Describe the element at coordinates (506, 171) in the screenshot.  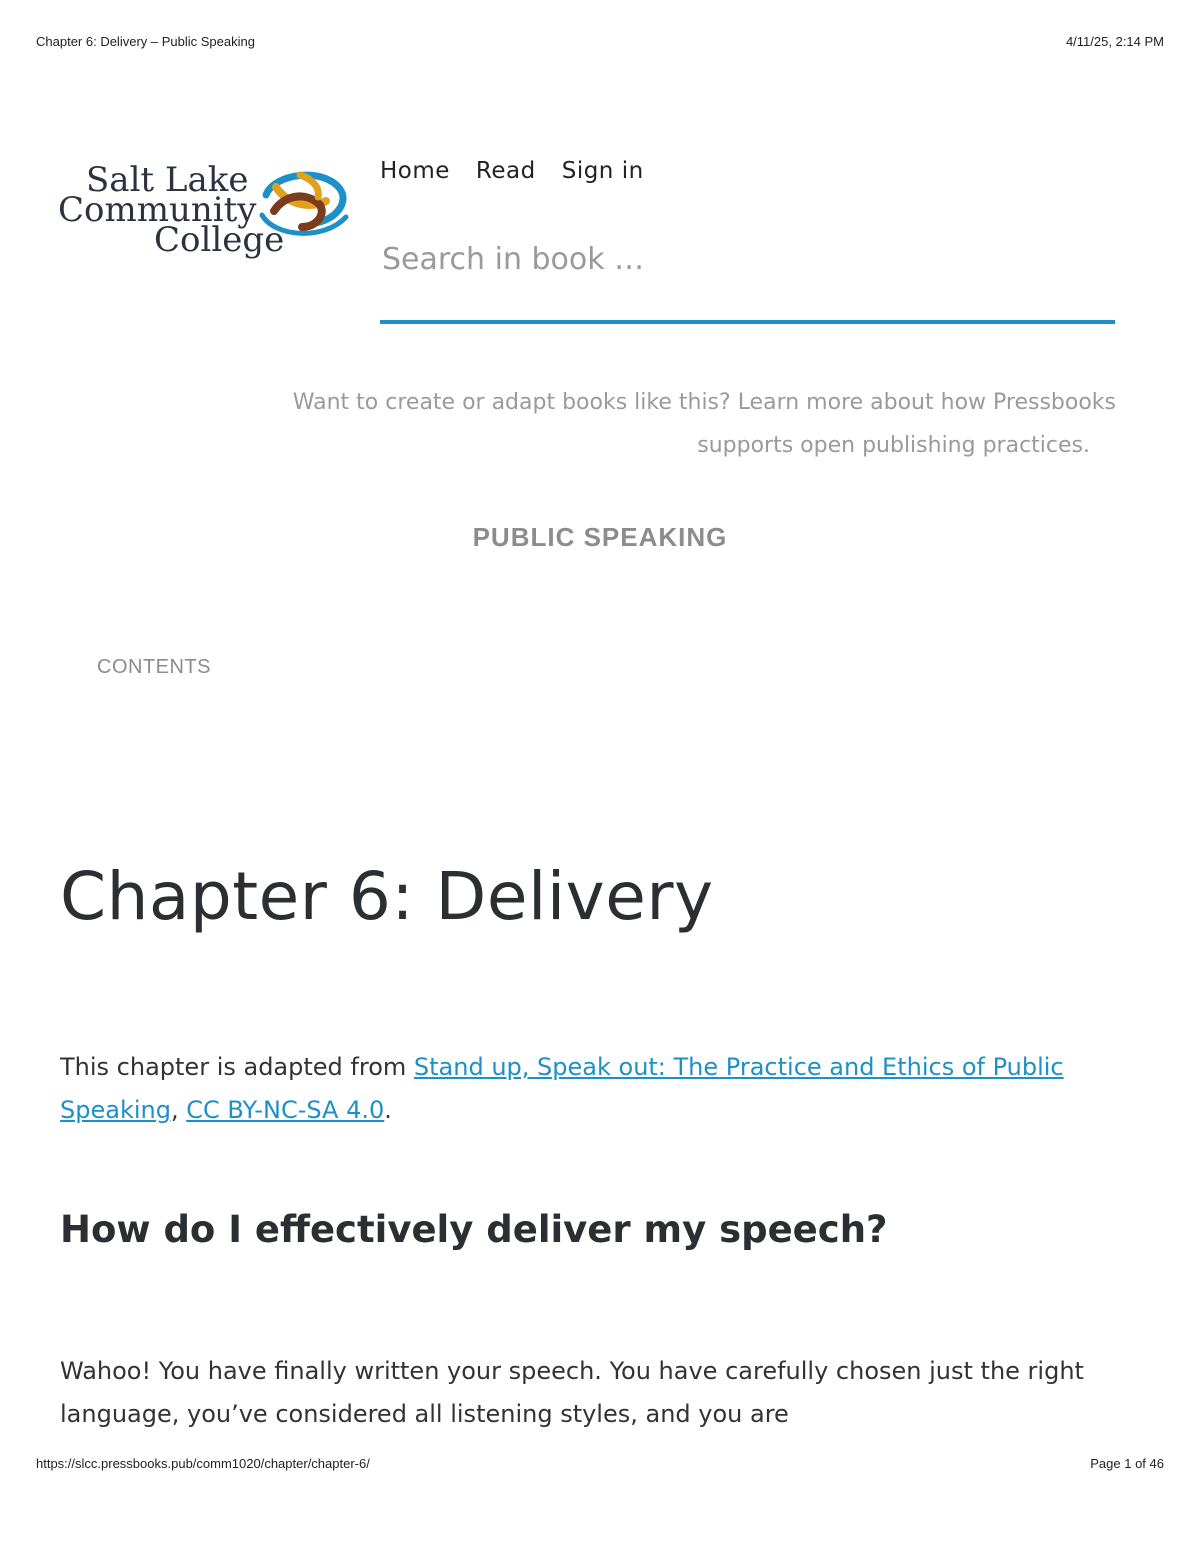
I see `nav-read-link: Read` at that location.